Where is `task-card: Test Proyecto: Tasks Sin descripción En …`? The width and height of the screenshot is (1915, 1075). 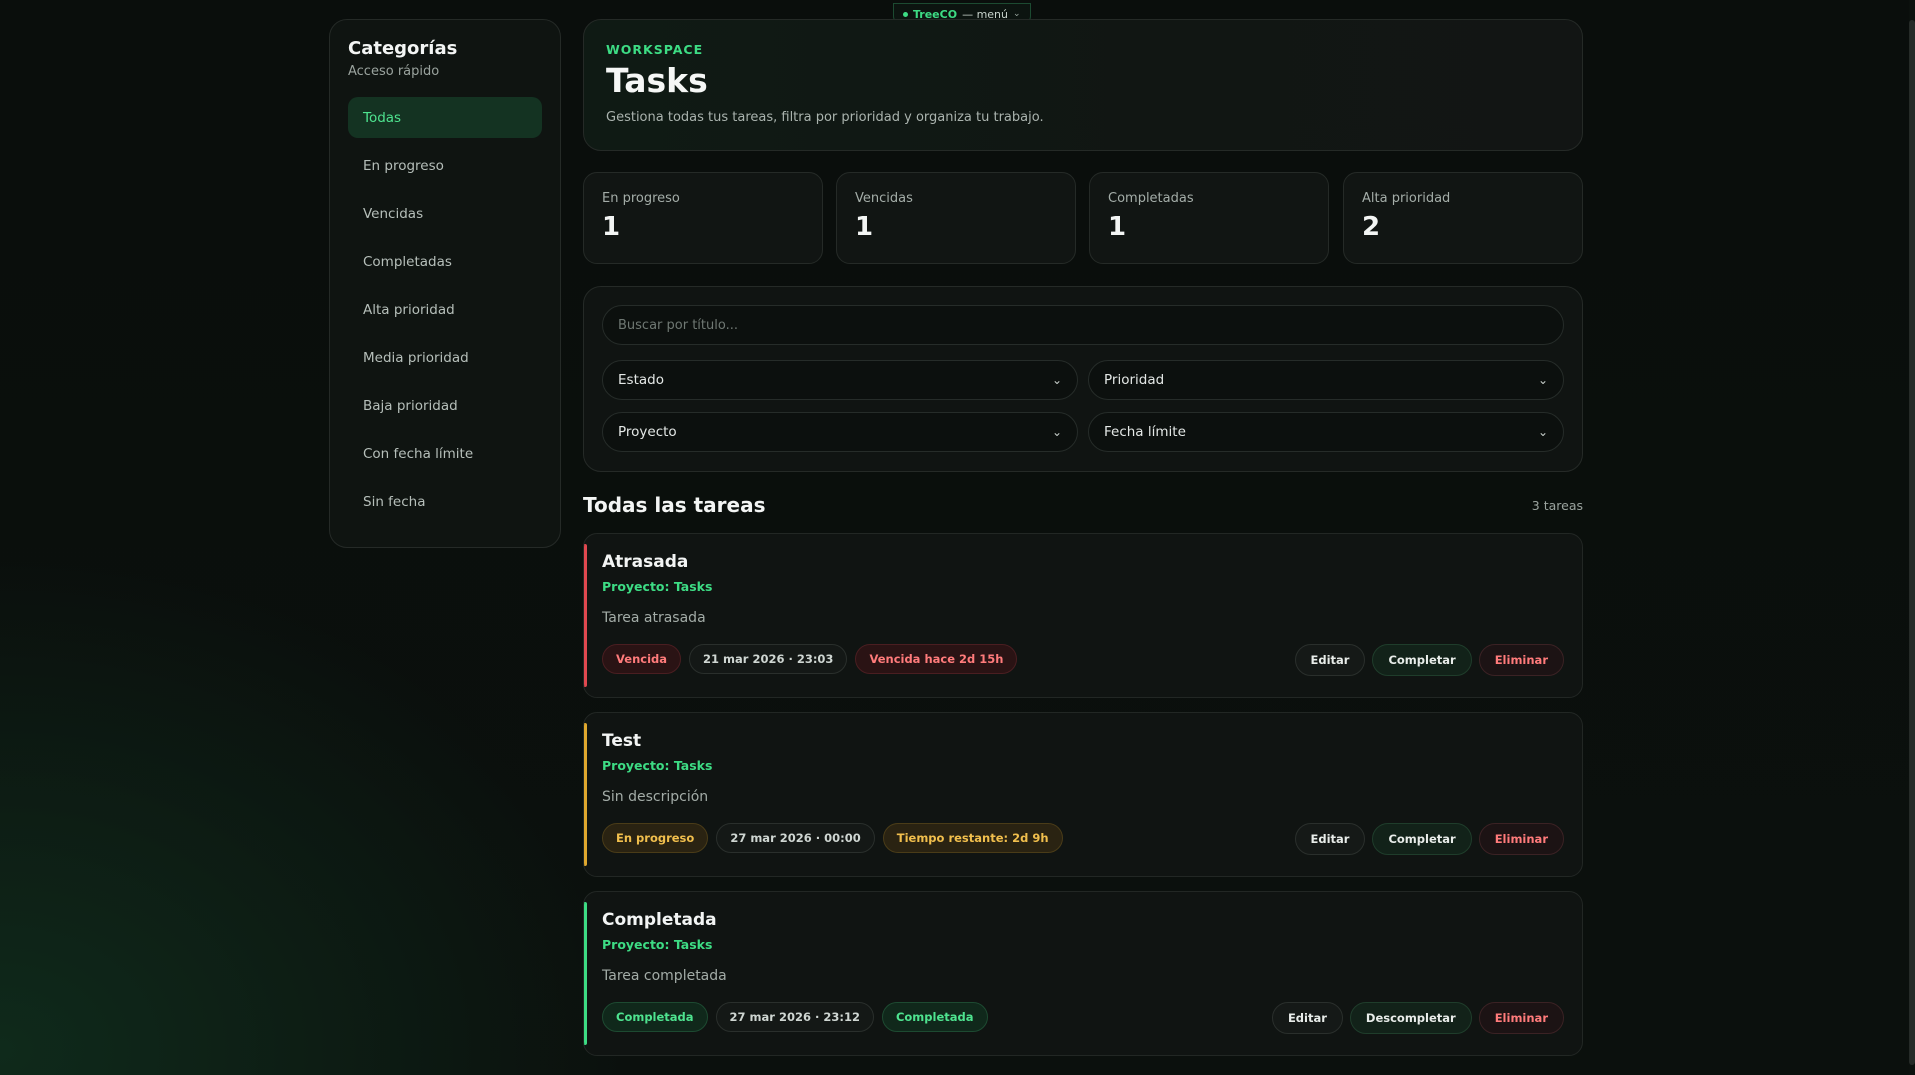
task-card: Test Proyecto: Tasks Sin descripción En … is located at coordinates (1083, 794).